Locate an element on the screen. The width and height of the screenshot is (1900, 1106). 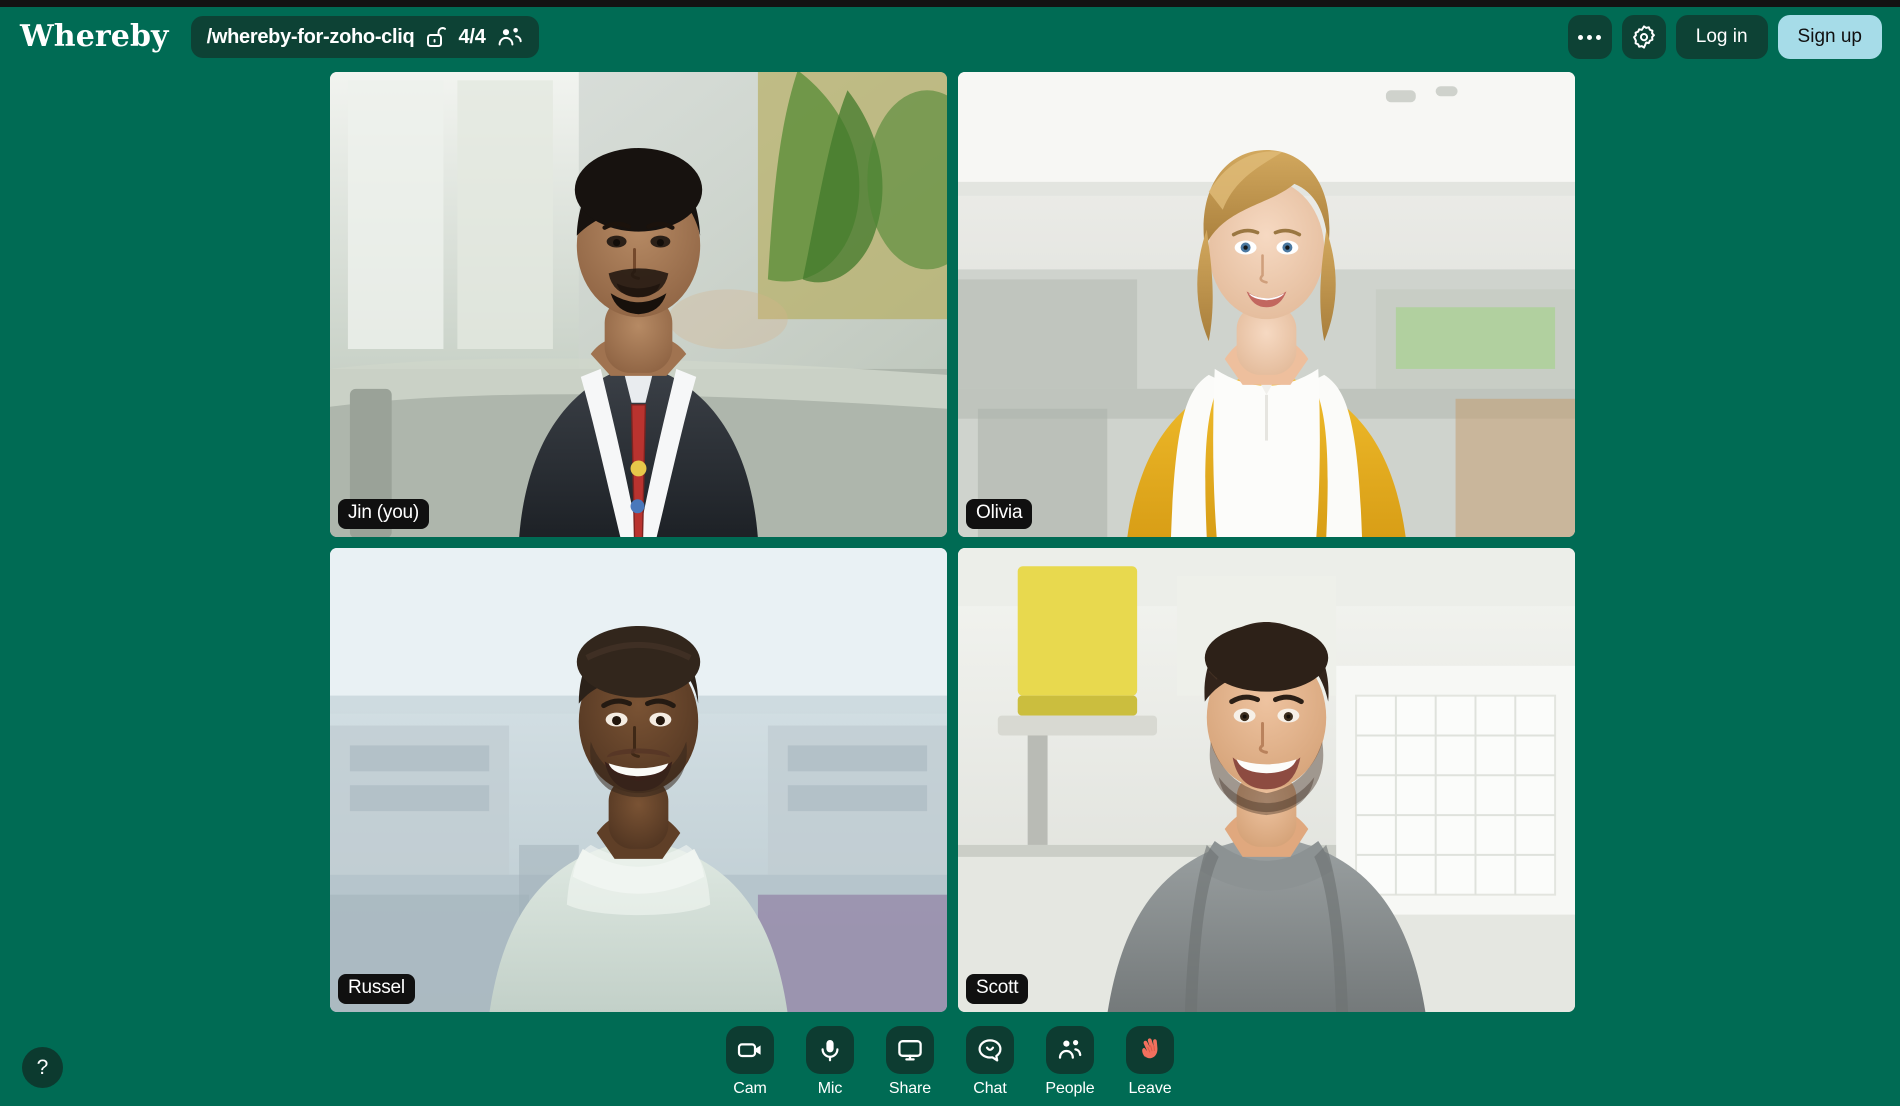
cam-icon-wrap is located at coordinates (750, 1050).